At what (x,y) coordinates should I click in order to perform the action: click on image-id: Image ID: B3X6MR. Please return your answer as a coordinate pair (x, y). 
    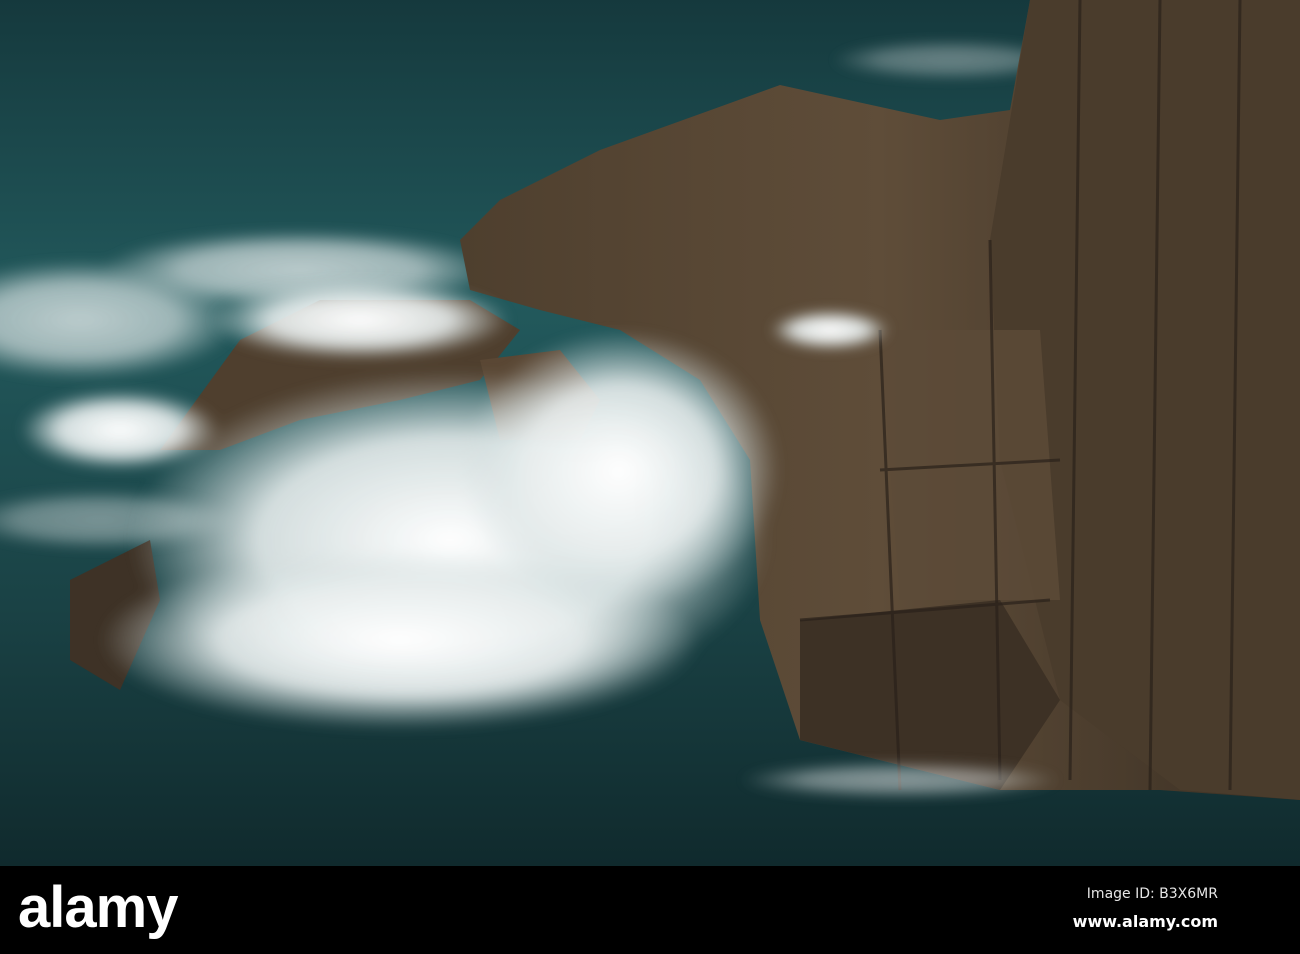
    Looking at the image, I should click on (1152, 894).